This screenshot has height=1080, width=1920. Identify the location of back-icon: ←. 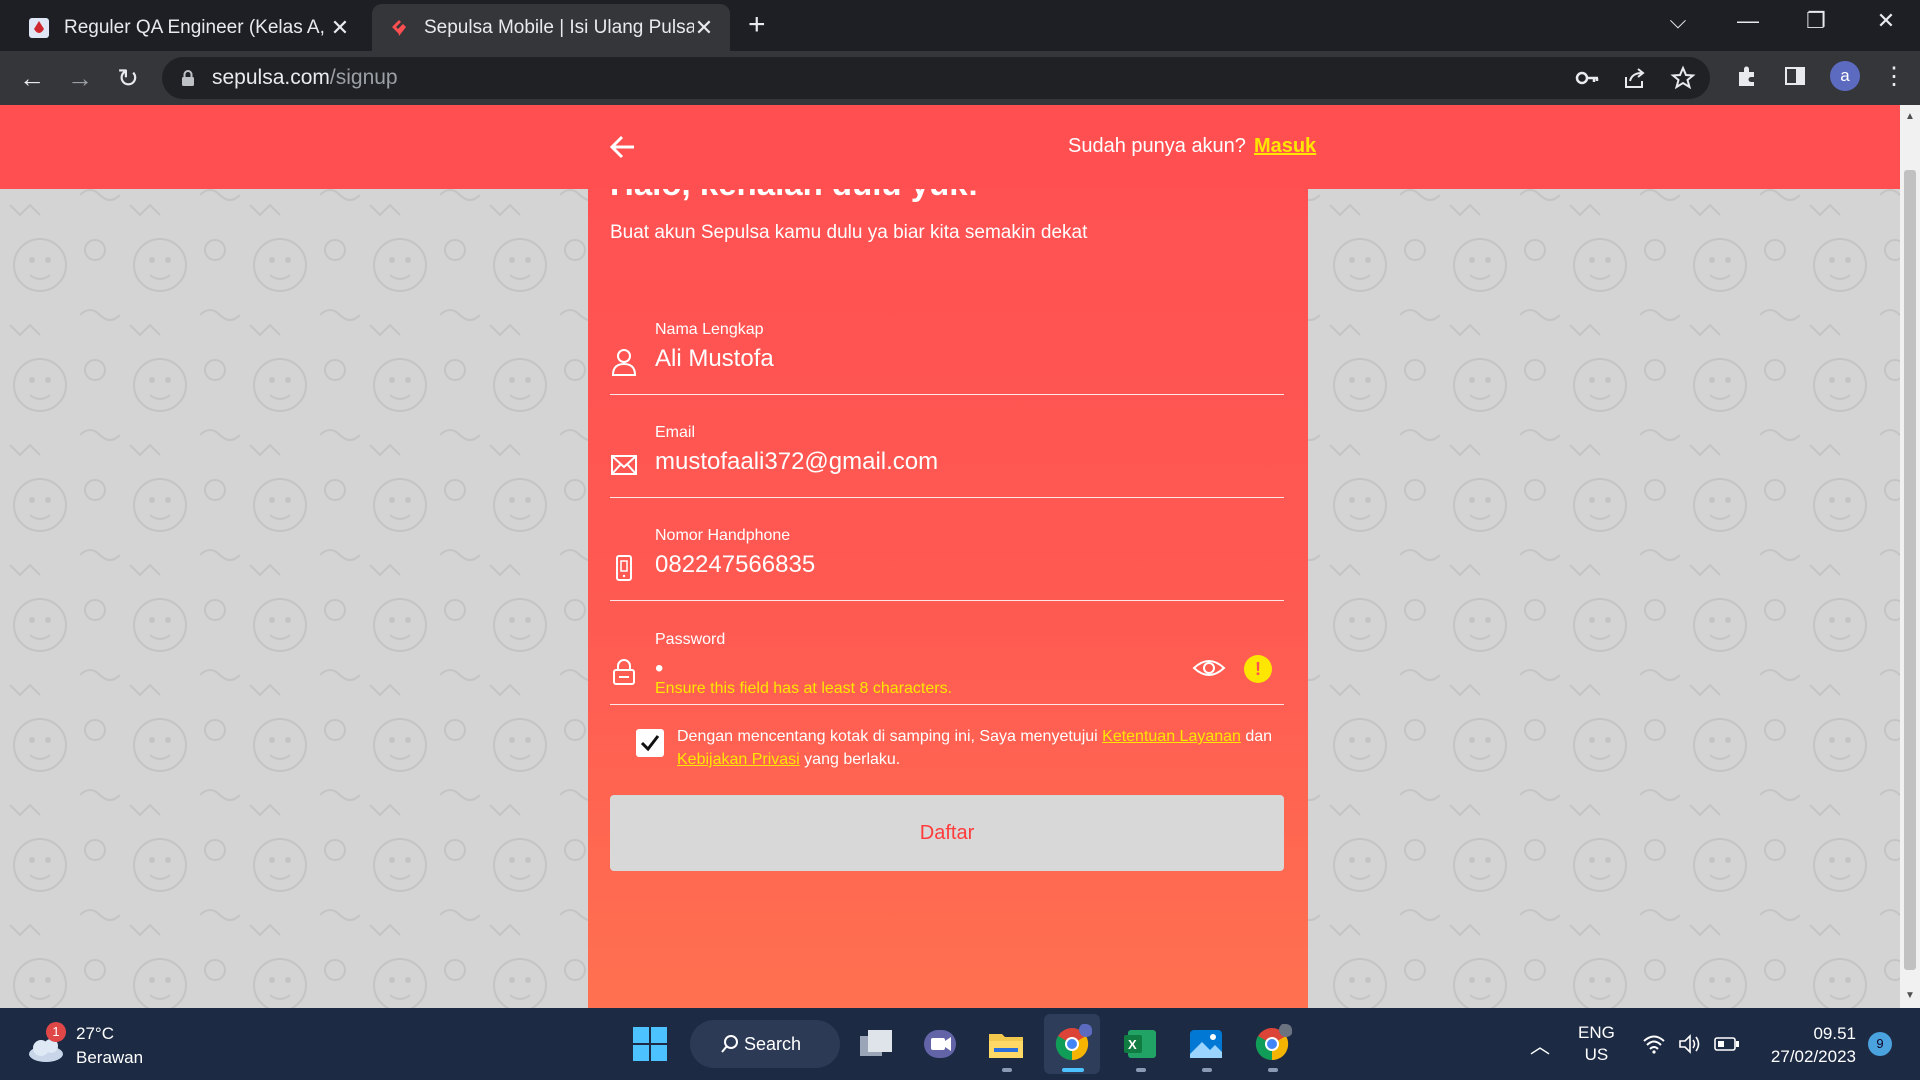
(32, 78).